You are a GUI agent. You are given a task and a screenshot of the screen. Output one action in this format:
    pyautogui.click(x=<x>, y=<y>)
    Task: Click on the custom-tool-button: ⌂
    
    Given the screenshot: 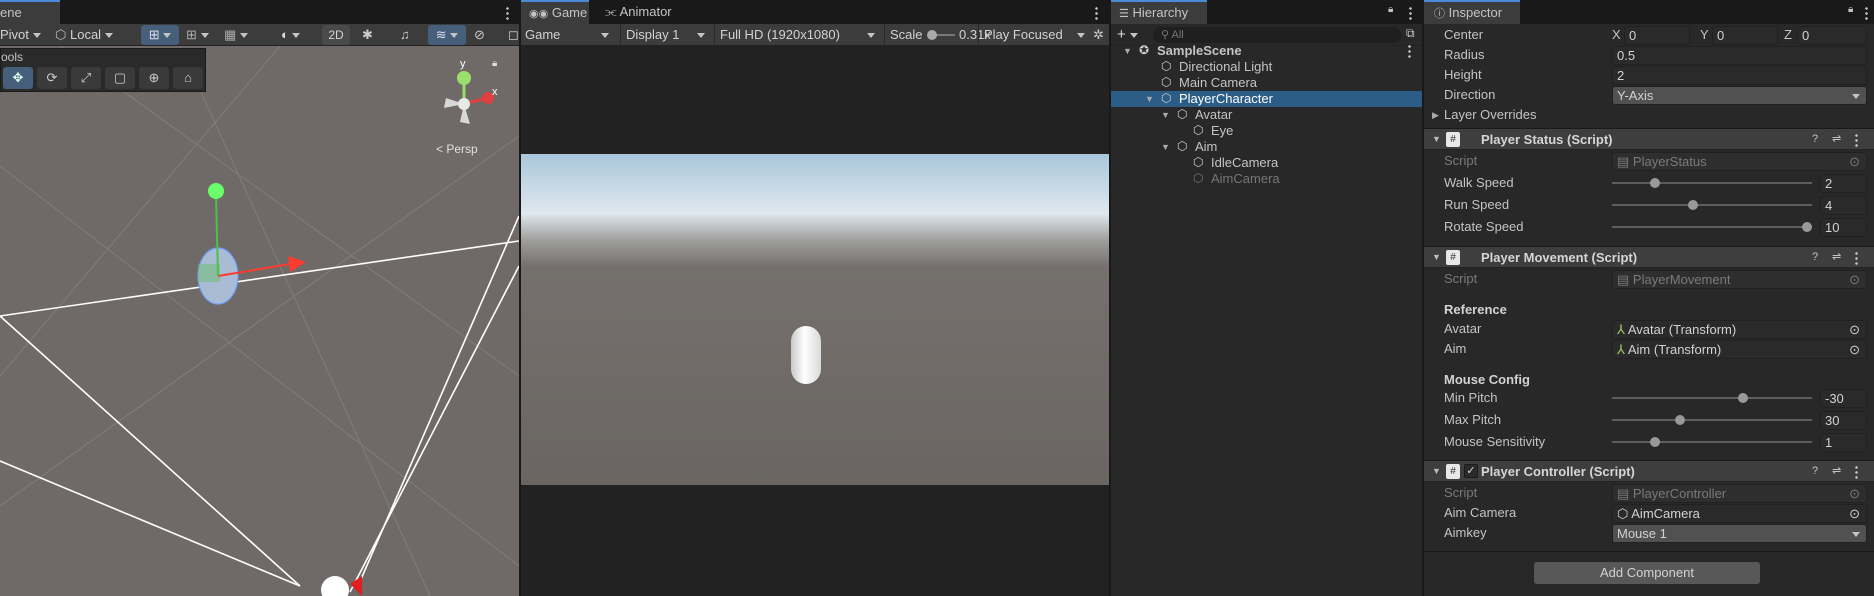 What is the action you would take?
    pyautogui.click(x=188, y=78)
    